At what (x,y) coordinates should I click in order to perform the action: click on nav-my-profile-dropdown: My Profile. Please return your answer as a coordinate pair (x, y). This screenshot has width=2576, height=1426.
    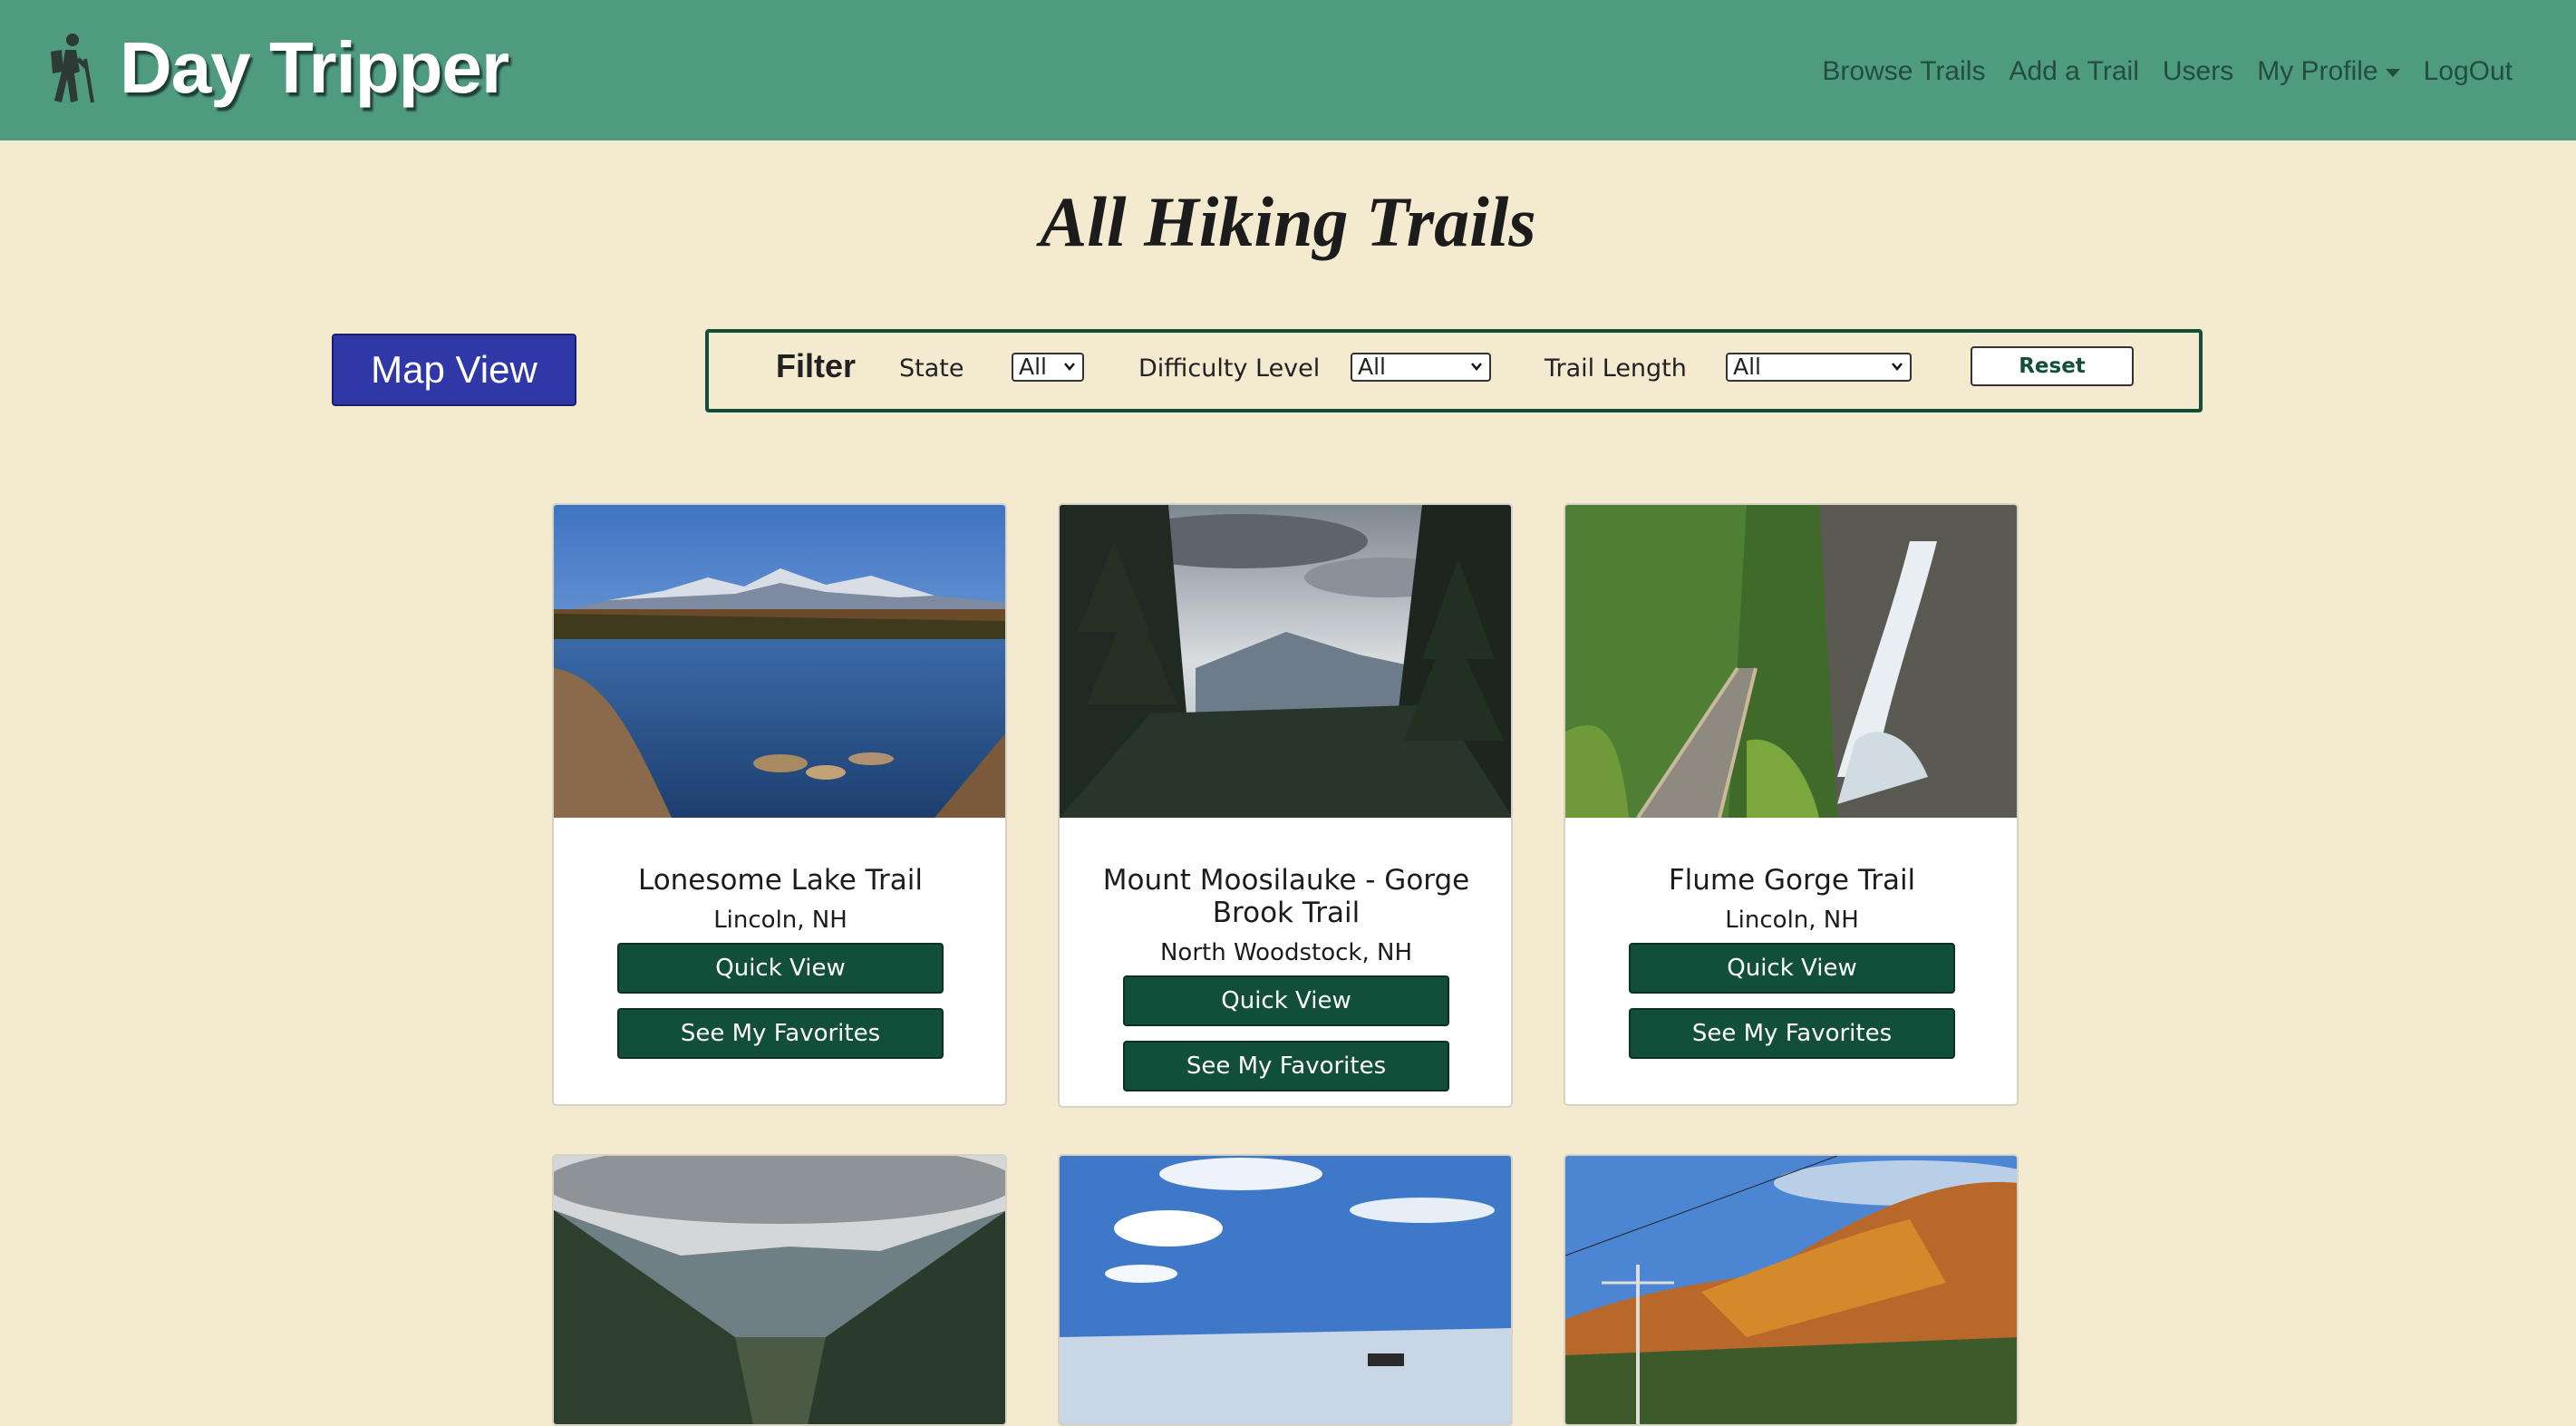
    Looking at the image, I should click on (2328, 71).